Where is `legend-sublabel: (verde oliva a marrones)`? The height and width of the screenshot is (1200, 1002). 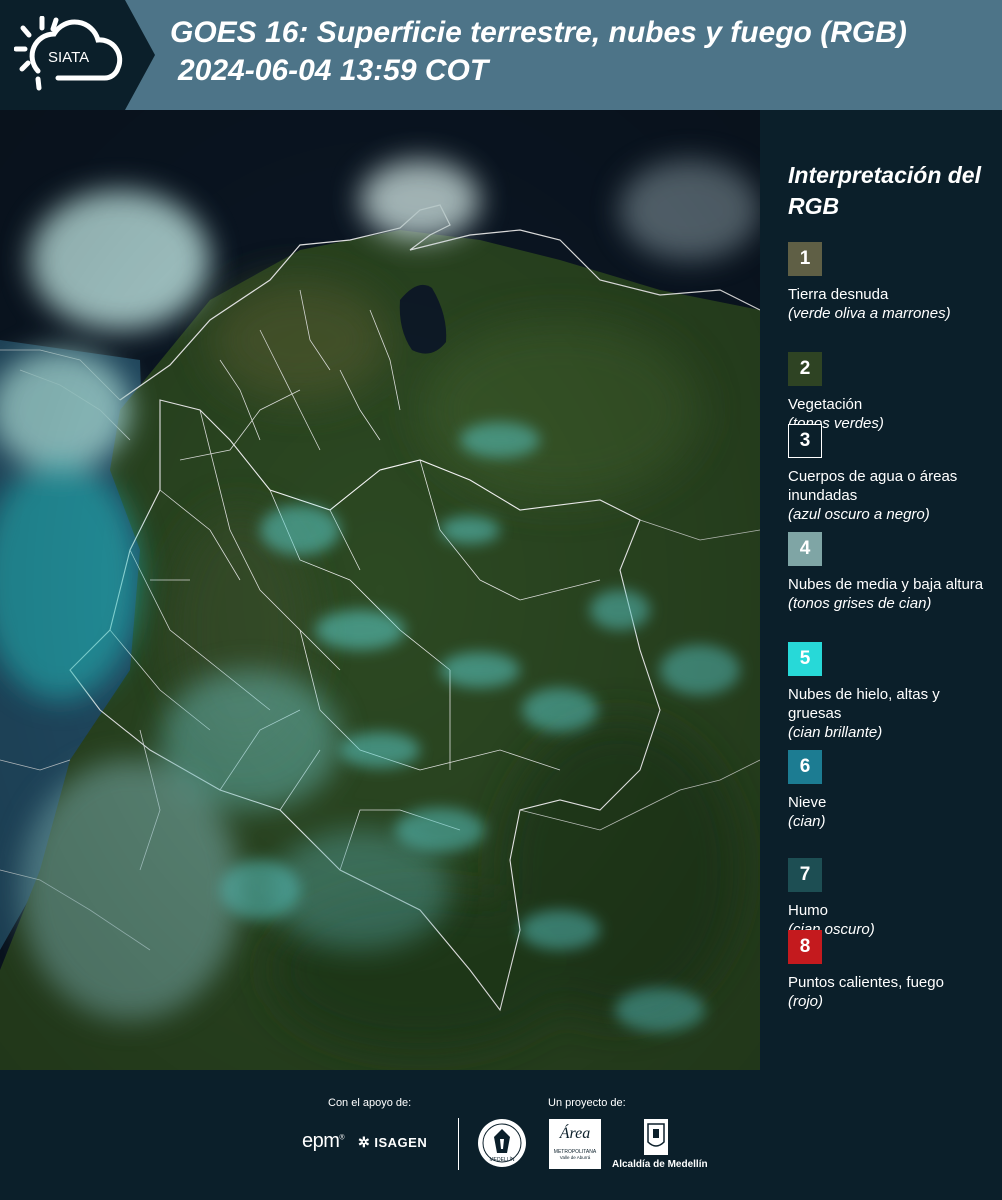 legend-sublabel: (verde oliva a marrones) is located at coordinates (869, 313).